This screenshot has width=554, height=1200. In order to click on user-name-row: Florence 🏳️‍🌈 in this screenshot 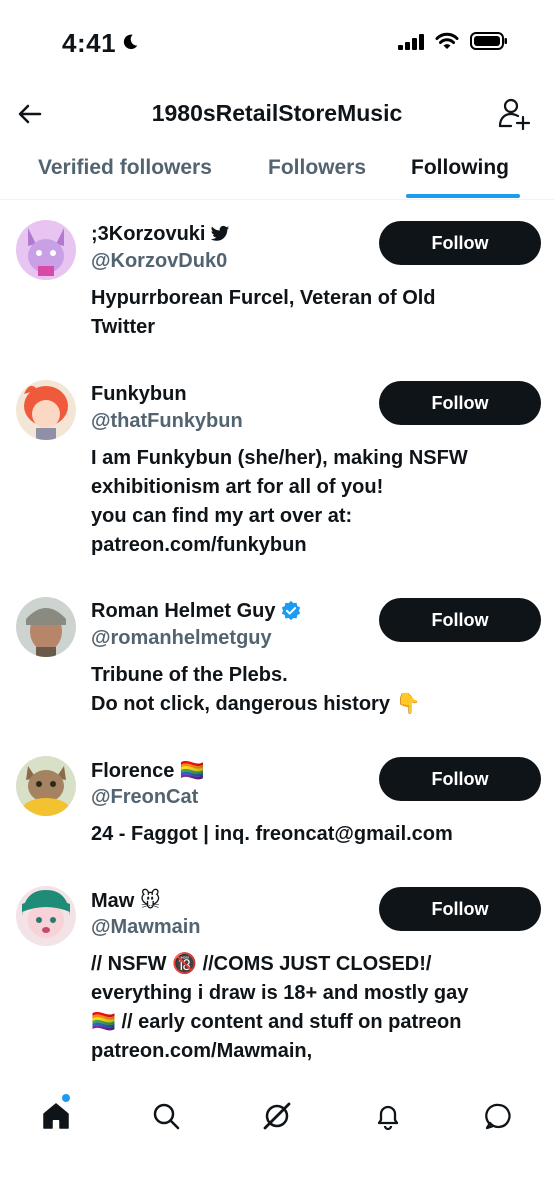, I will do `click(148, 770)`.